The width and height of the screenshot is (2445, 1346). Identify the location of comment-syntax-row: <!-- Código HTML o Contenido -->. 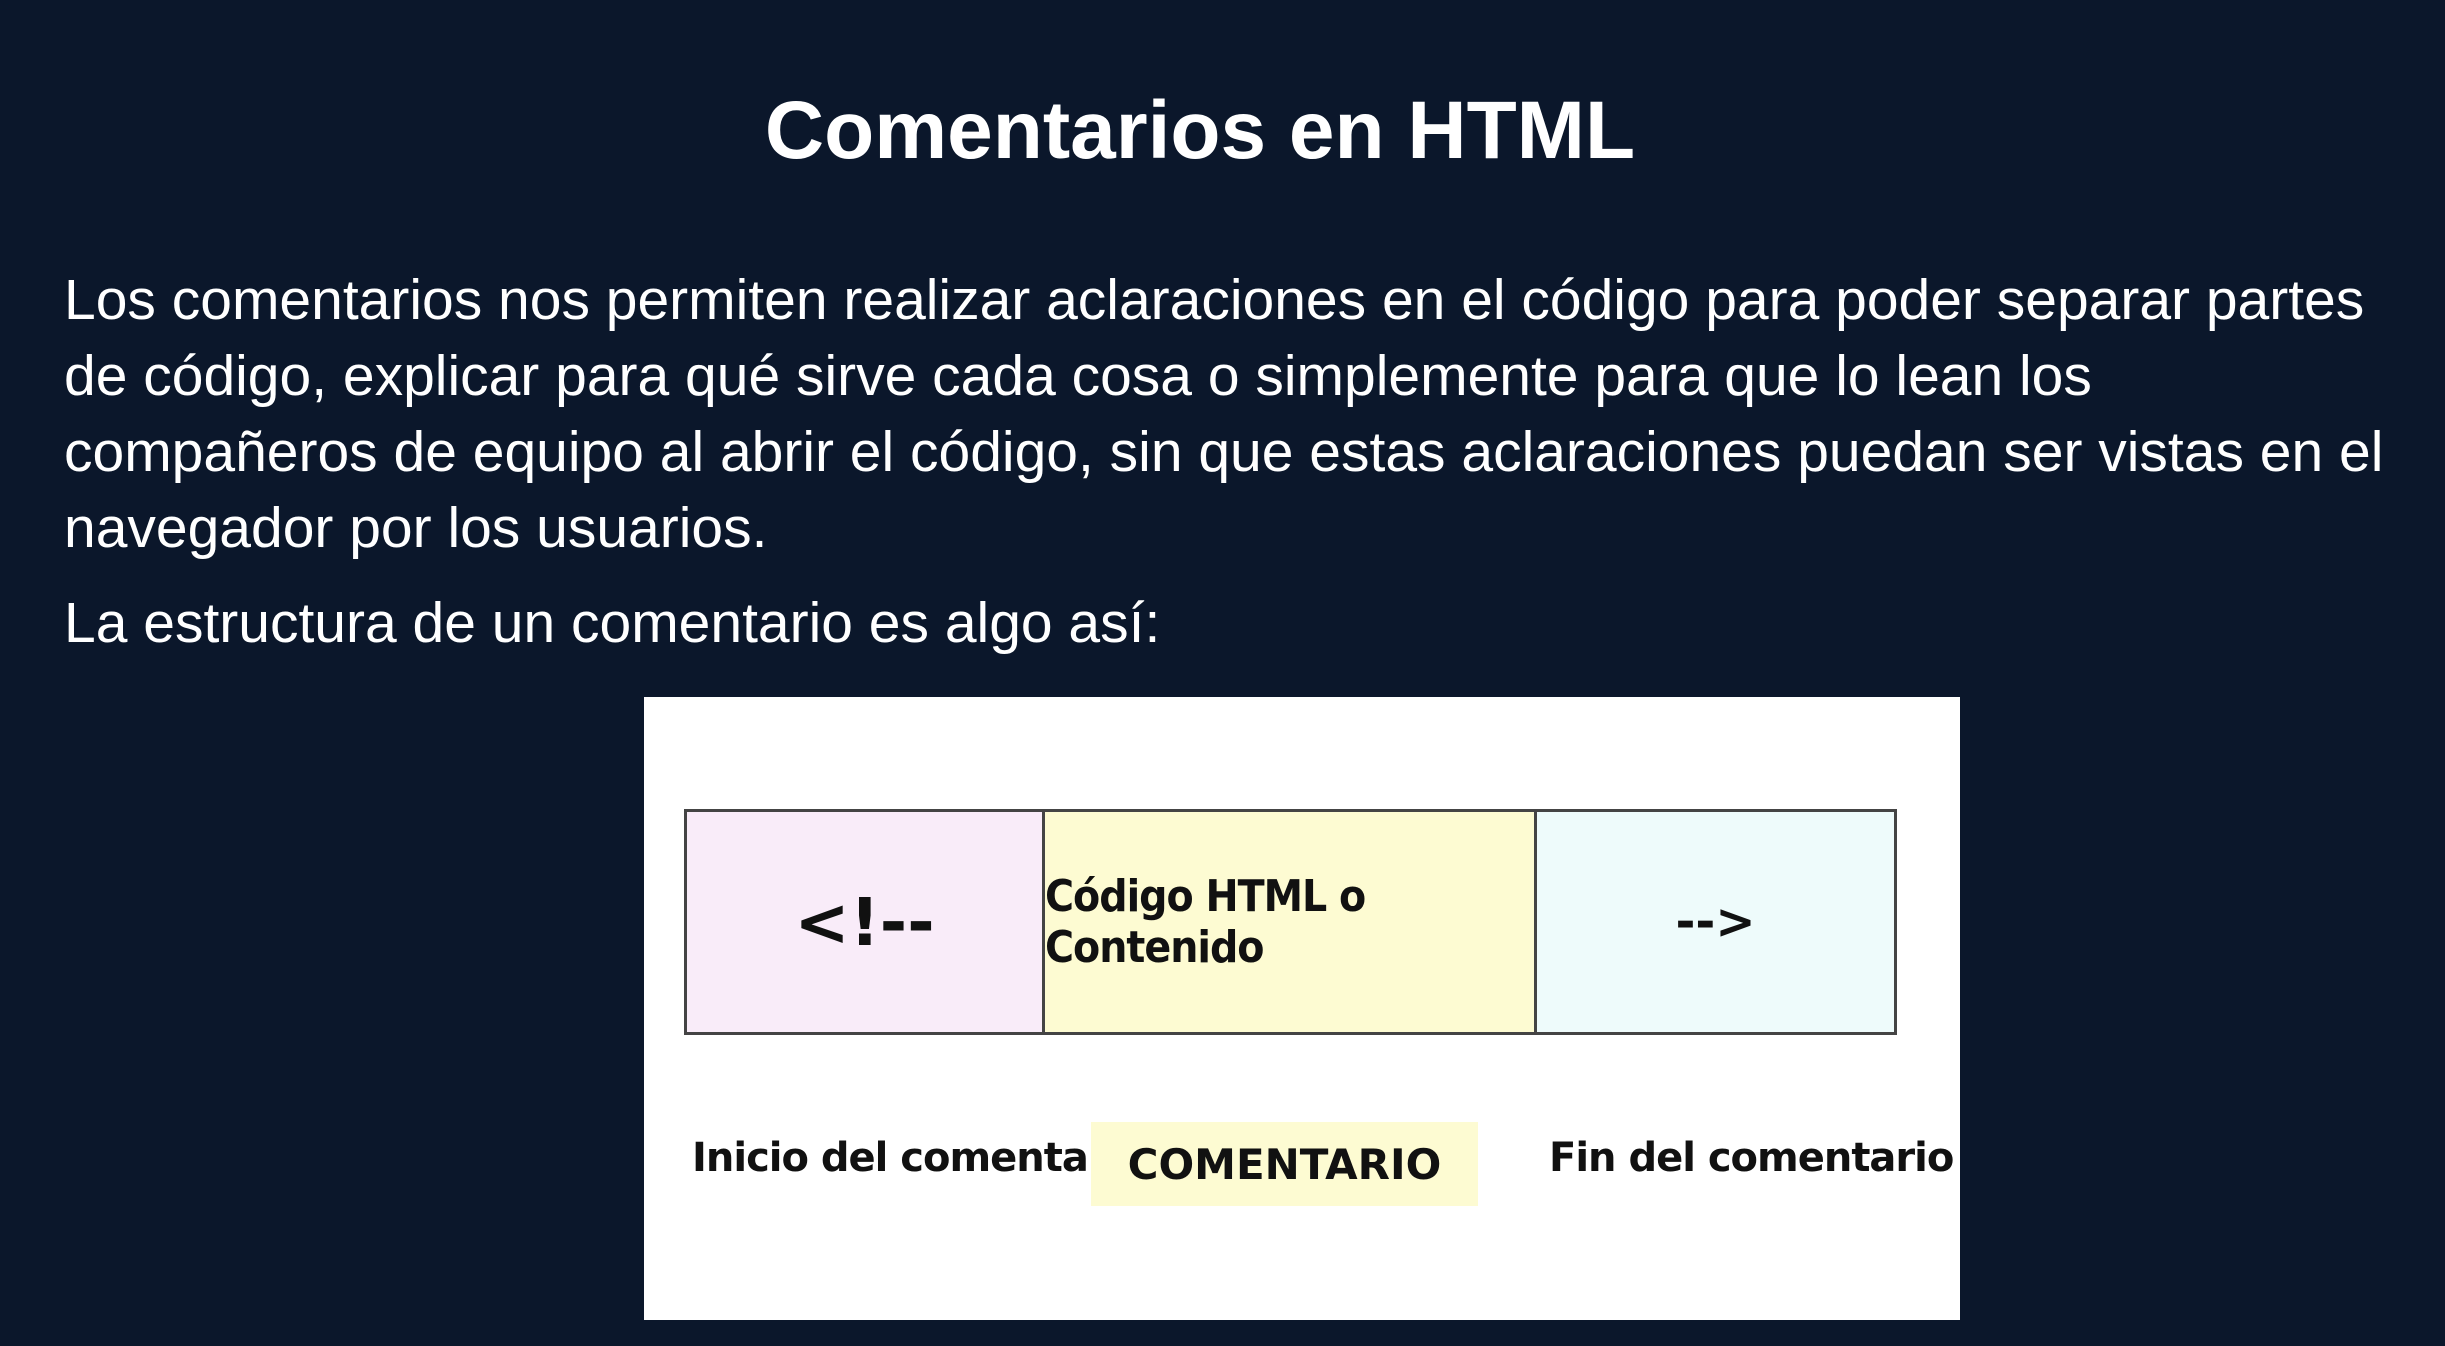
(1290, 922).